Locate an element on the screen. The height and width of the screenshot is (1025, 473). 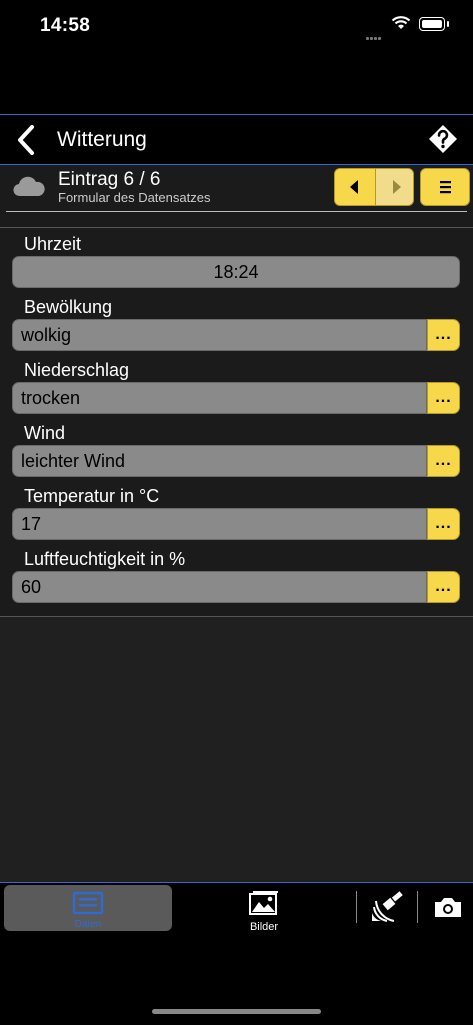
hamburger-menu-icon is located at coordinates (445, 187).